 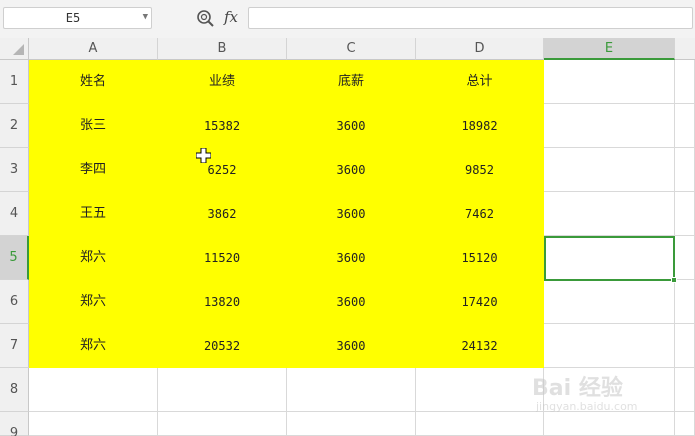 I want to click on cell-b7: 20532, so click(x=222, y=346).